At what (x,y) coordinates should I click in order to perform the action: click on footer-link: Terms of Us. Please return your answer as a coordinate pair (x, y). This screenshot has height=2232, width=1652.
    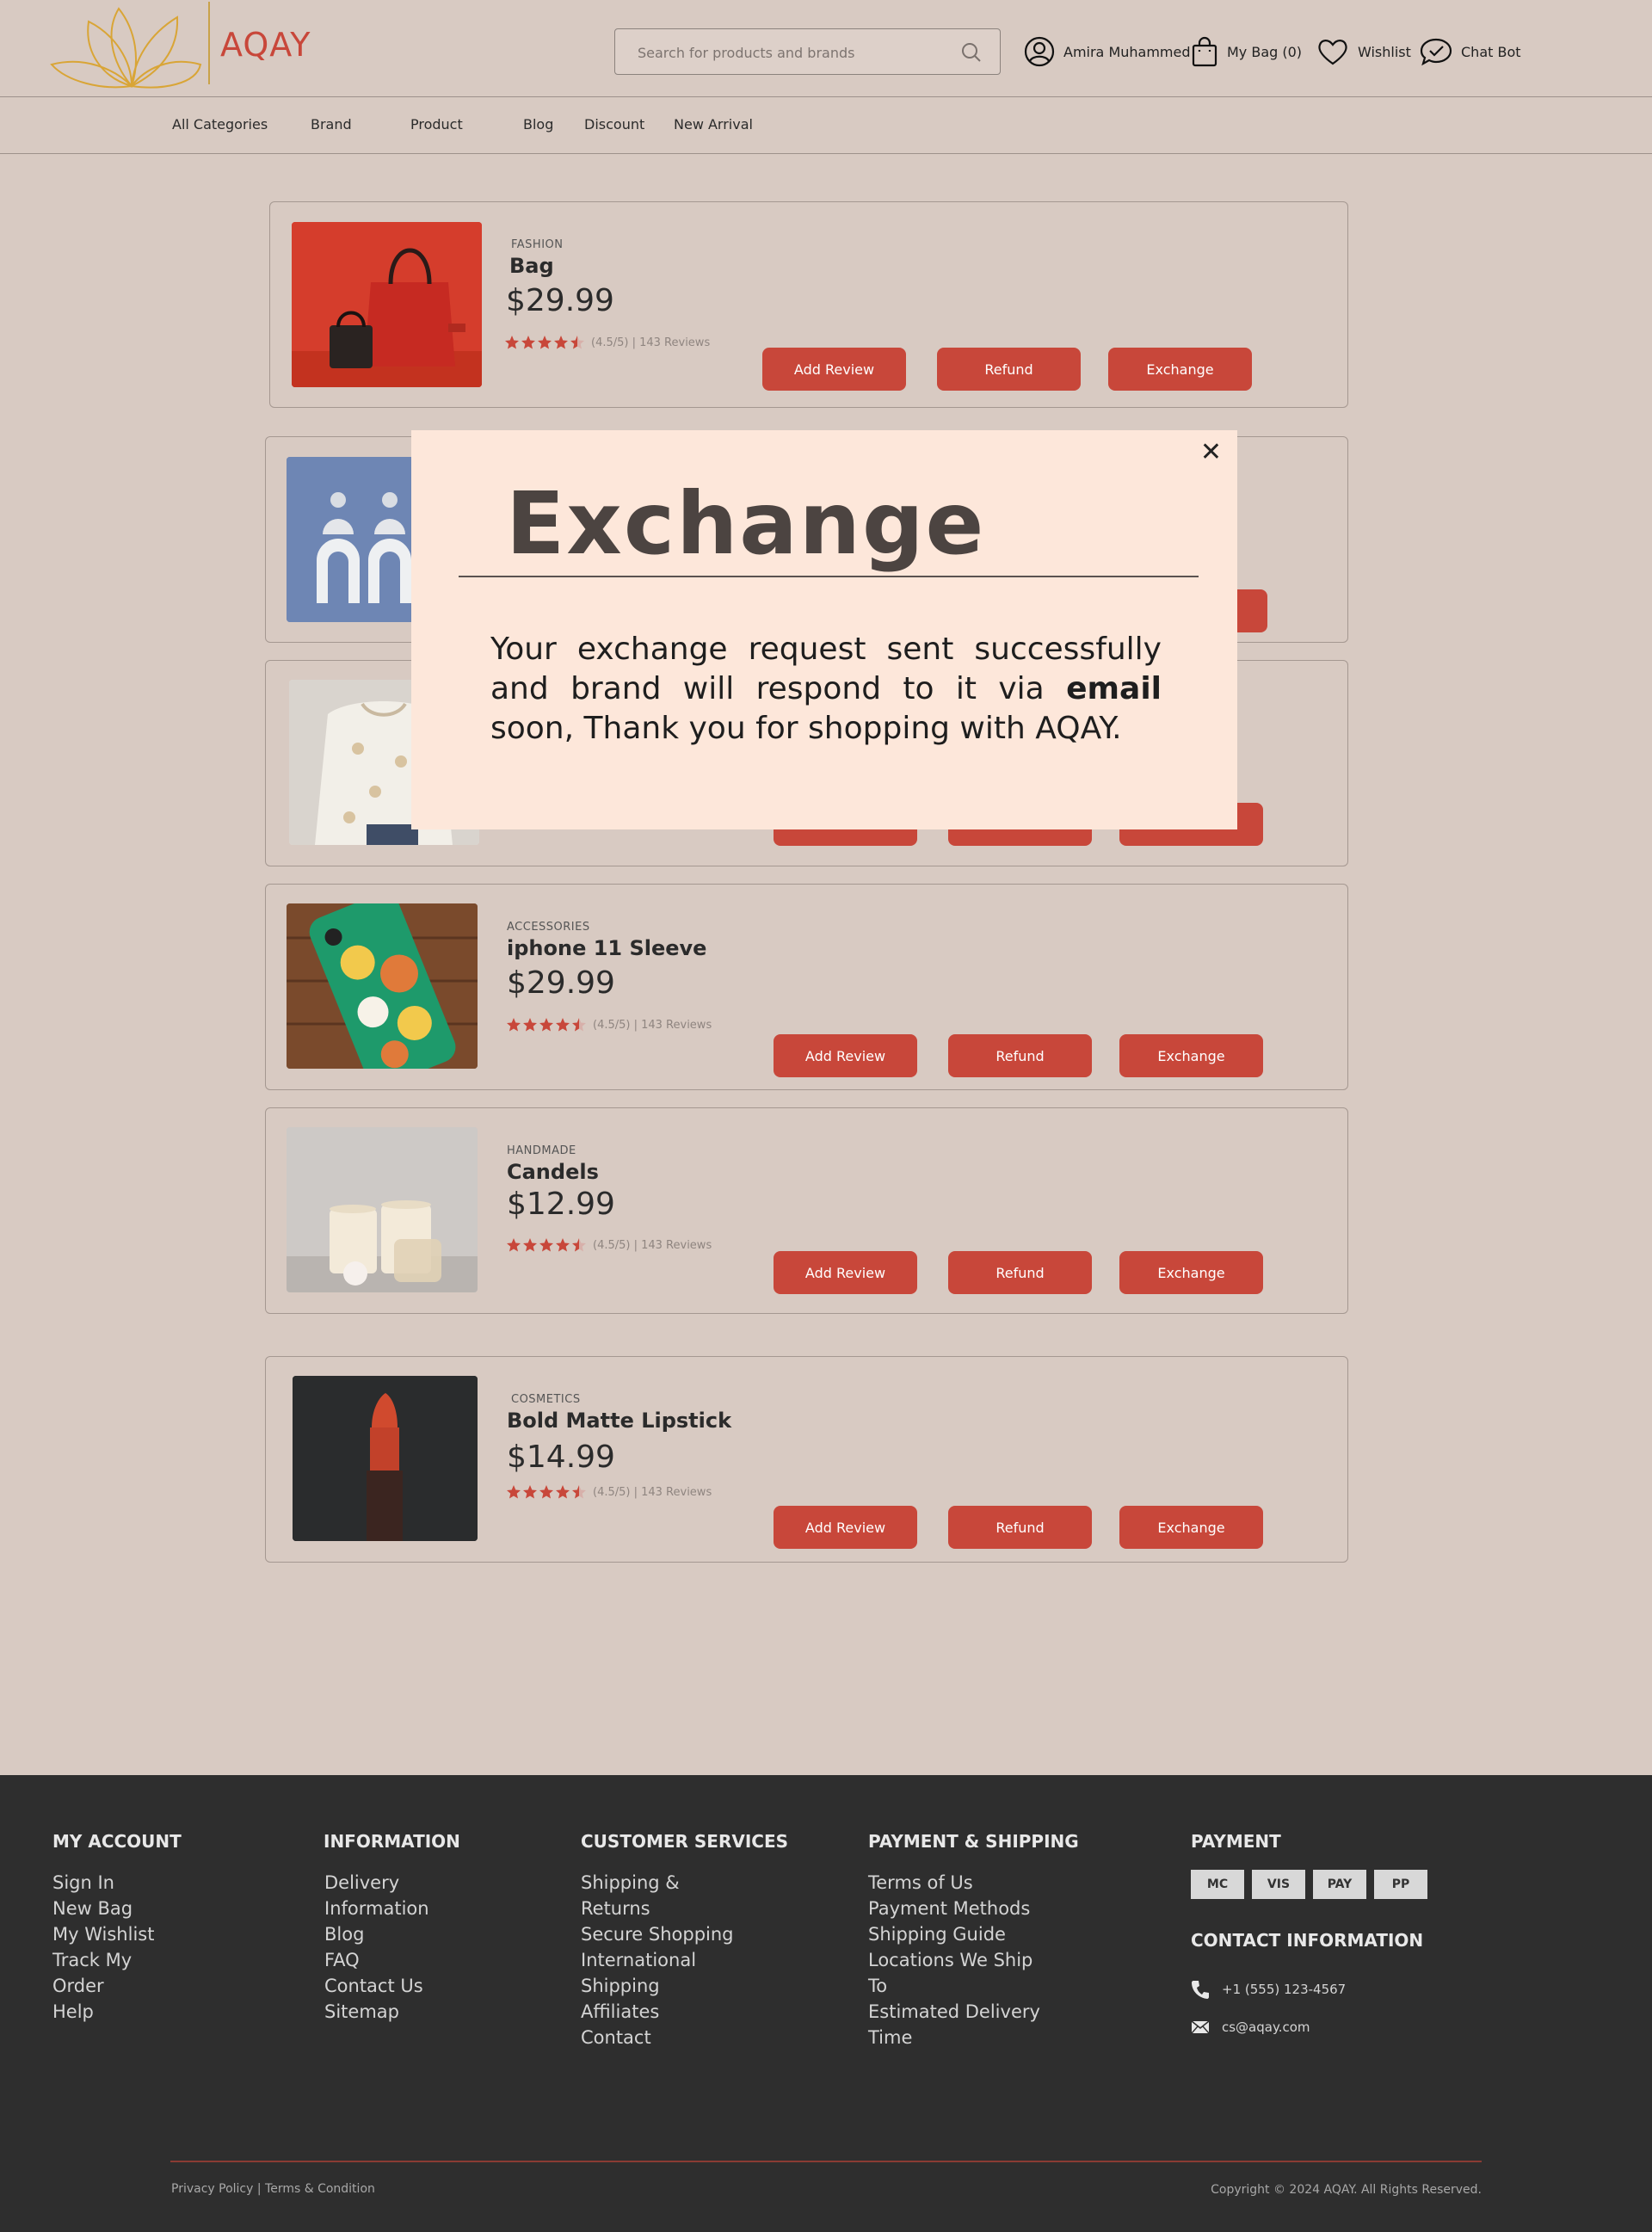
    Looking at the image, I should click on (954, 1883).